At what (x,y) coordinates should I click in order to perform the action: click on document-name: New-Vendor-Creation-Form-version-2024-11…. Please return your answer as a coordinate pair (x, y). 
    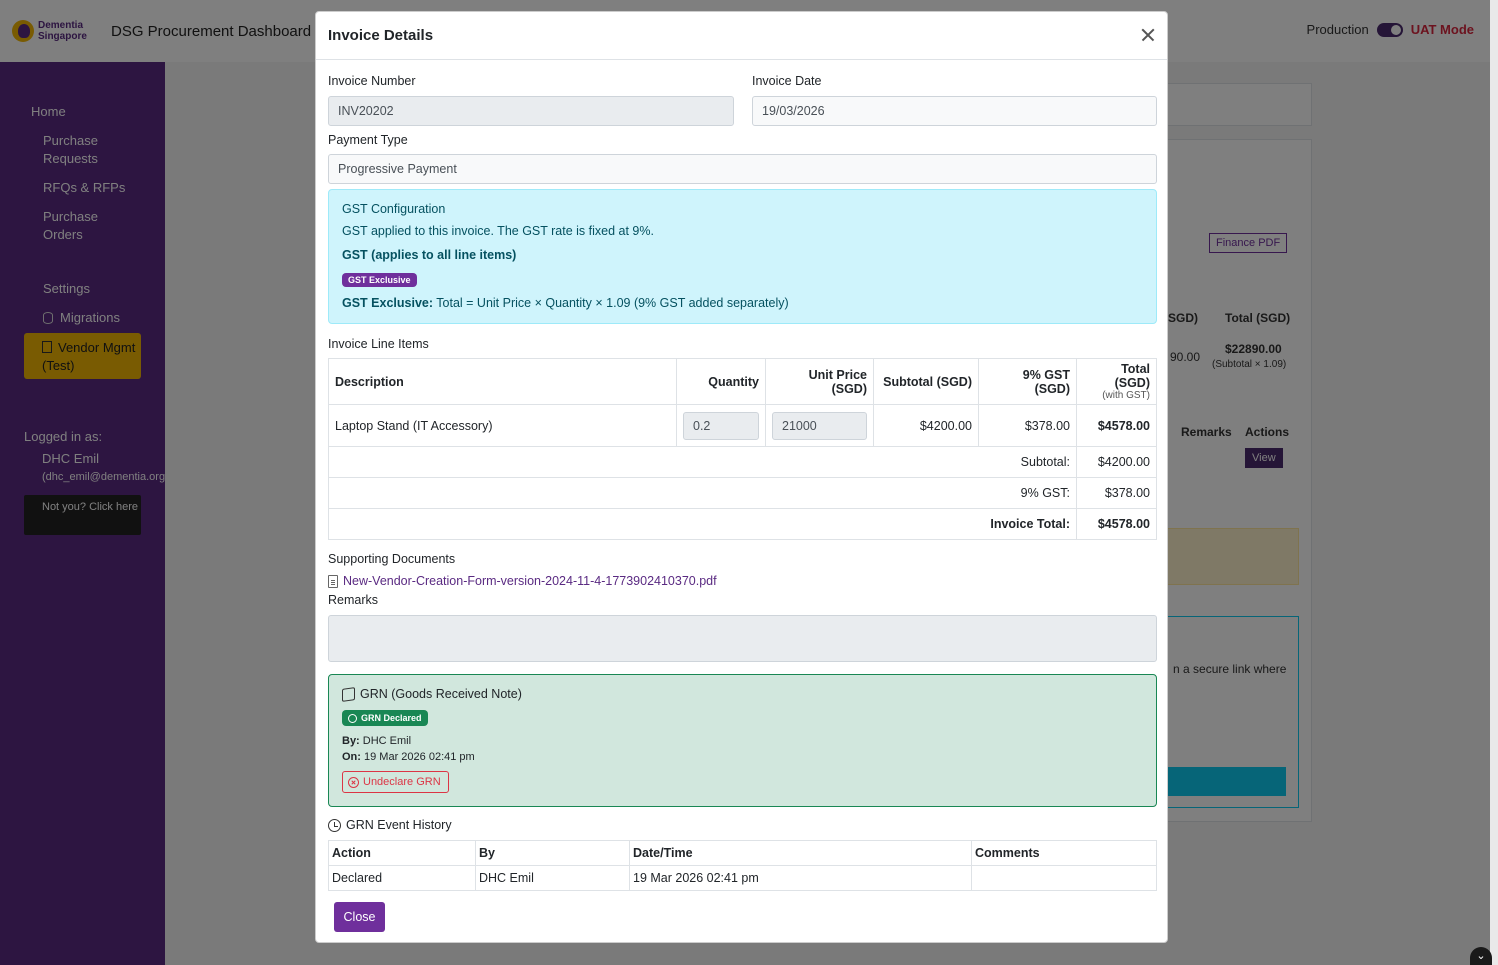
    Looking at the image, I should click on (530, 581).